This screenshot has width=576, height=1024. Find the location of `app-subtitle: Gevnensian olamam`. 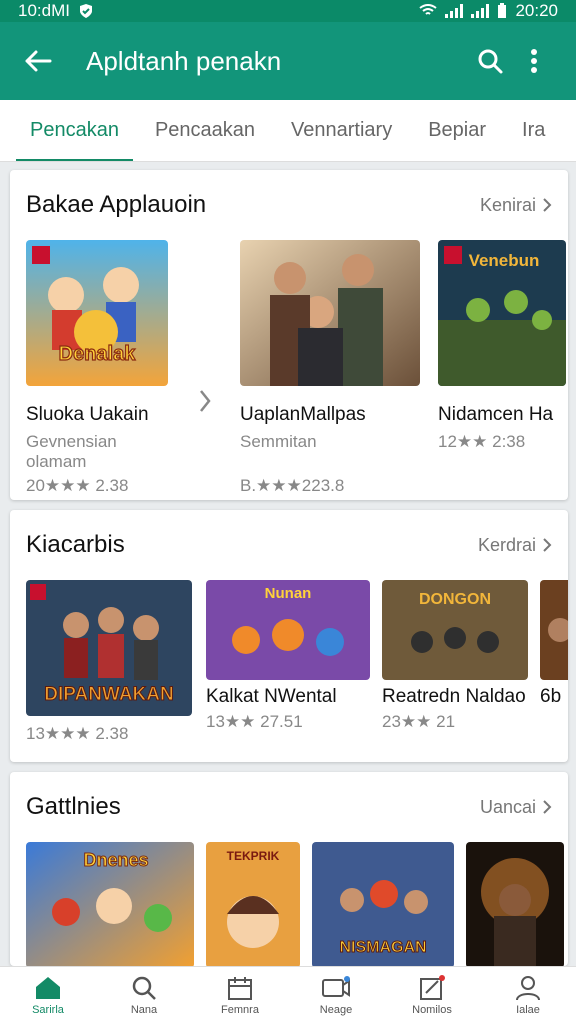

app-subtitle: Gevnensian olamam is located at coordinates (71, 451).